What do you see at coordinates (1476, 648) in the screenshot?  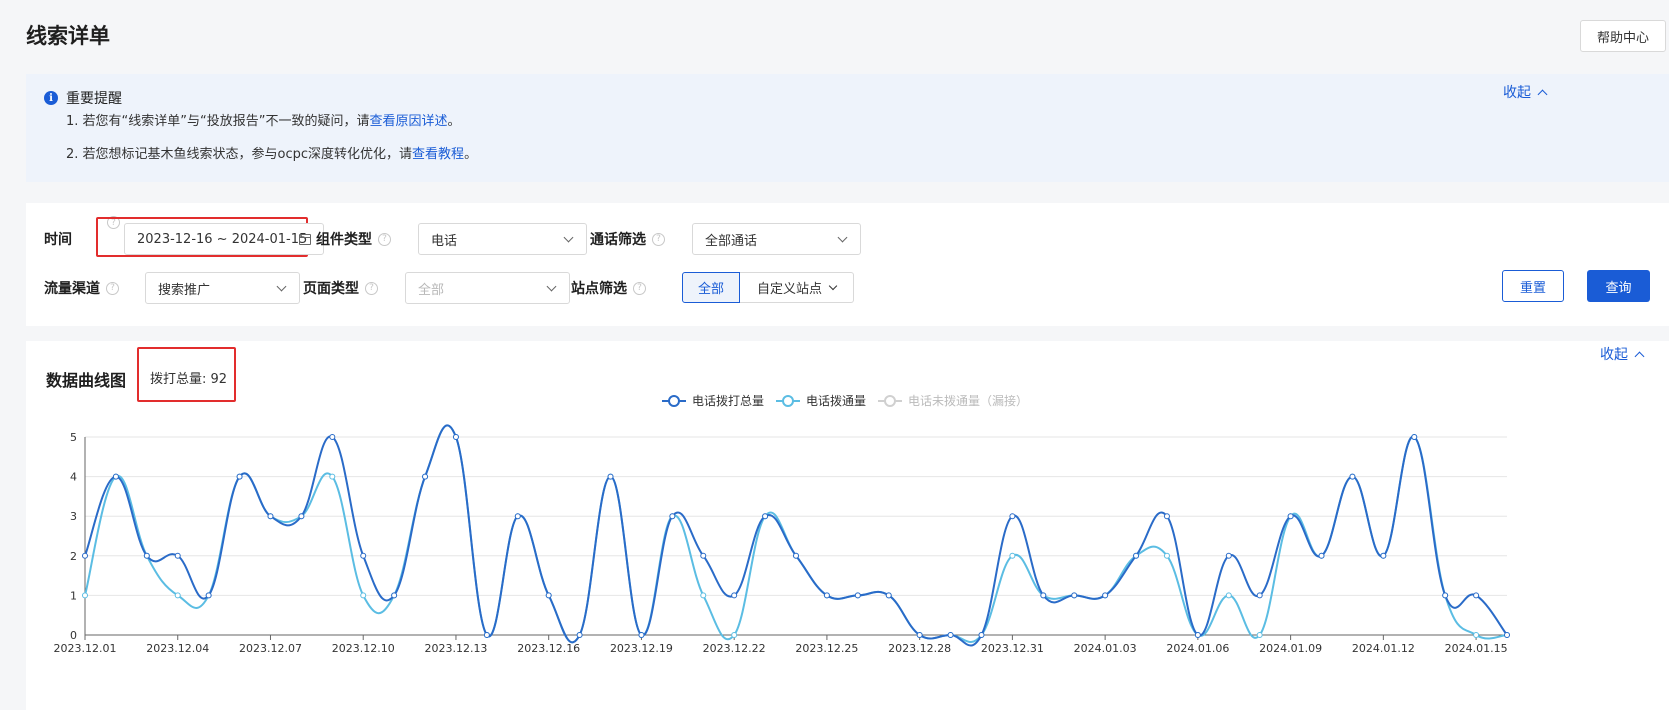 I see `x-tick-label: 2024.01.15` at bounding box center [1476, 648].